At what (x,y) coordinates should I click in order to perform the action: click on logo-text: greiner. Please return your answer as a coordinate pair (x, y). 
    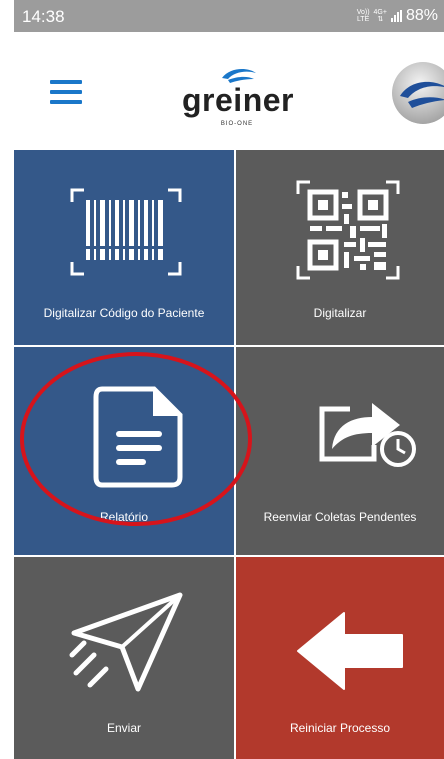
    Looking at the image, I should click on (238, 100).